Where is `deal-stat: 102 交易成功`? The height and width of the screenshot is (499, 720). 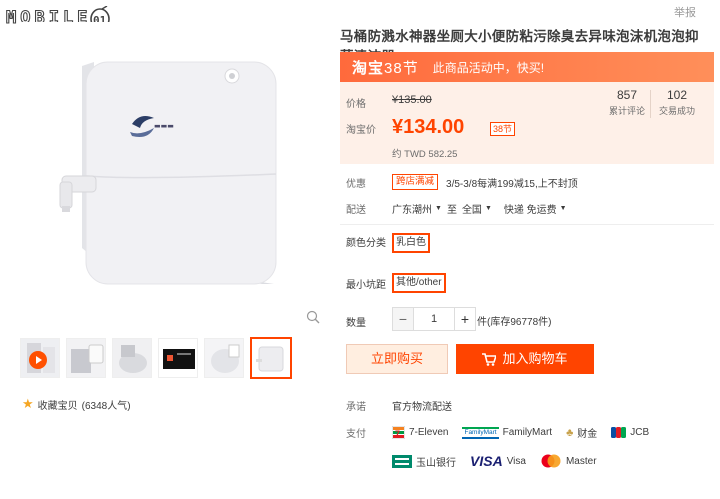 deal-stat: 102 交易成功 is located at coordinates (677, 102).